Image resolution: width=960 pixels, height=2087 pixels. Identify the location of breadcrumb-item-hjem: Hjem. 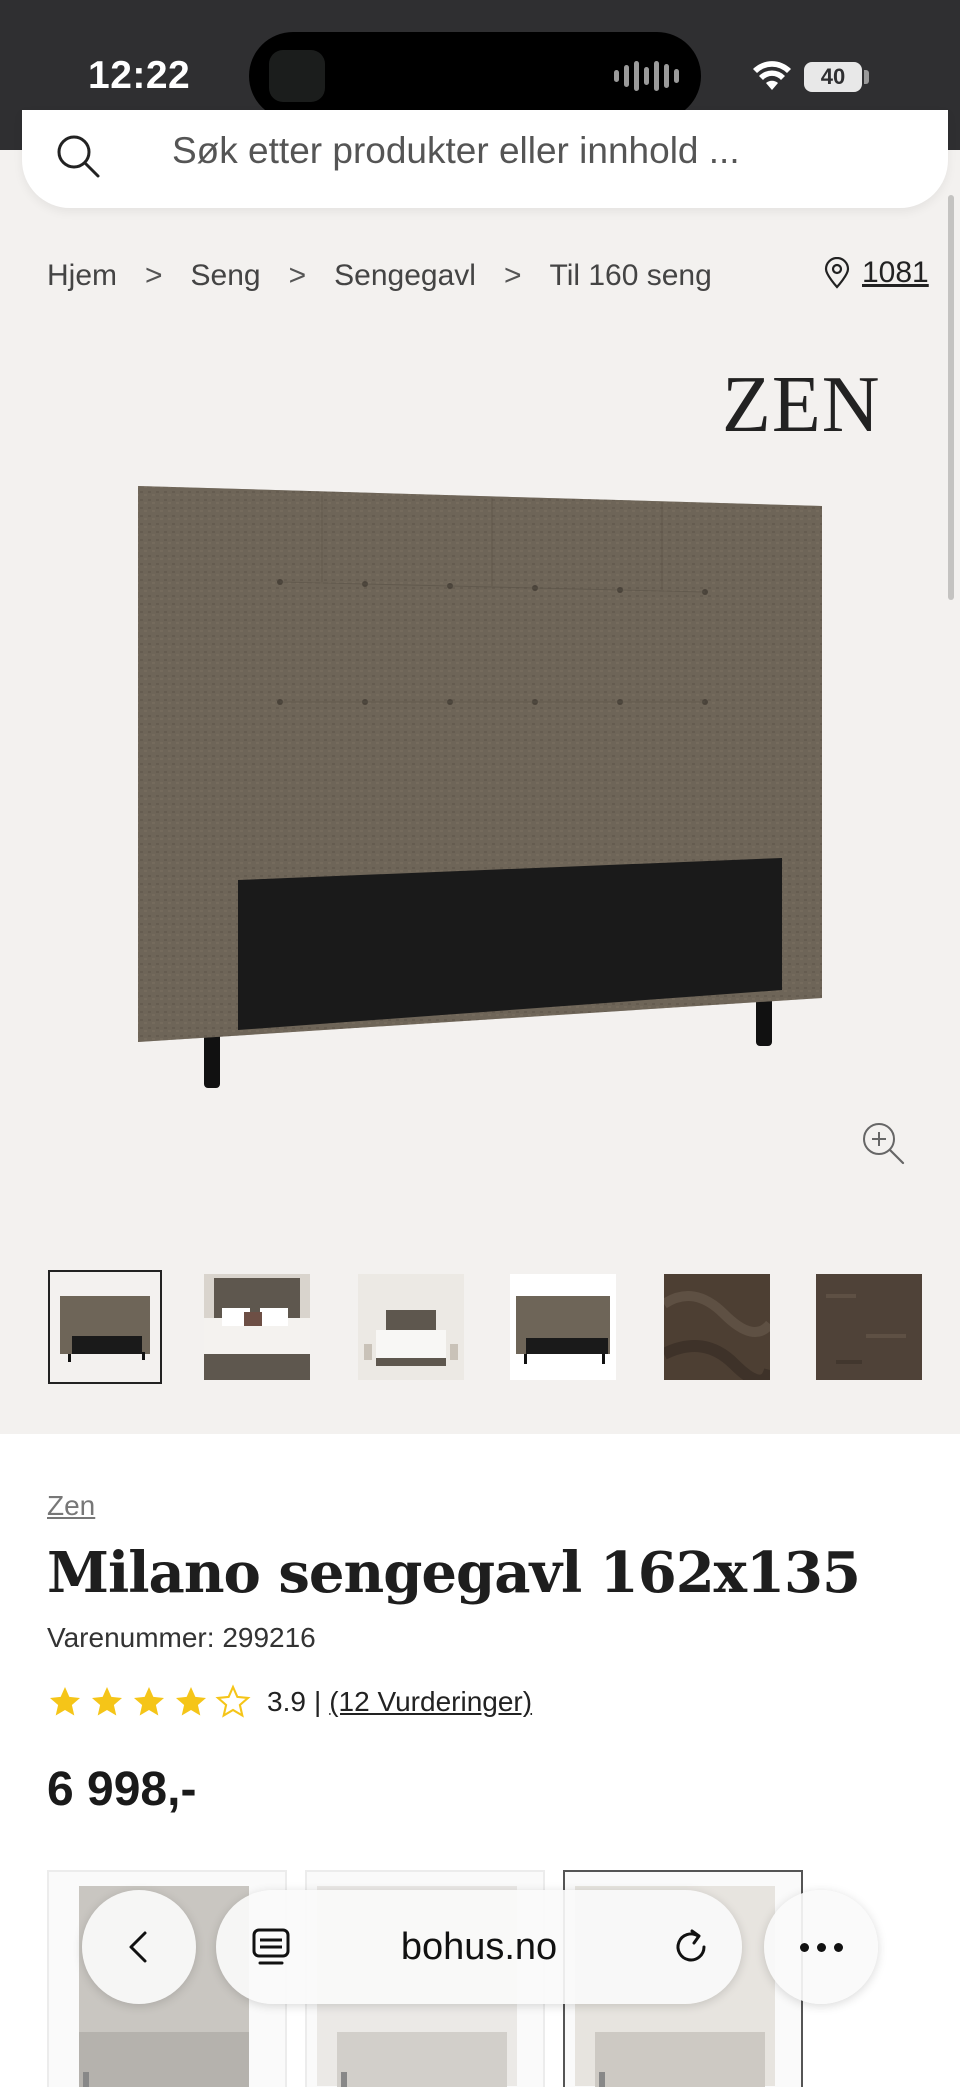
(82, 276).